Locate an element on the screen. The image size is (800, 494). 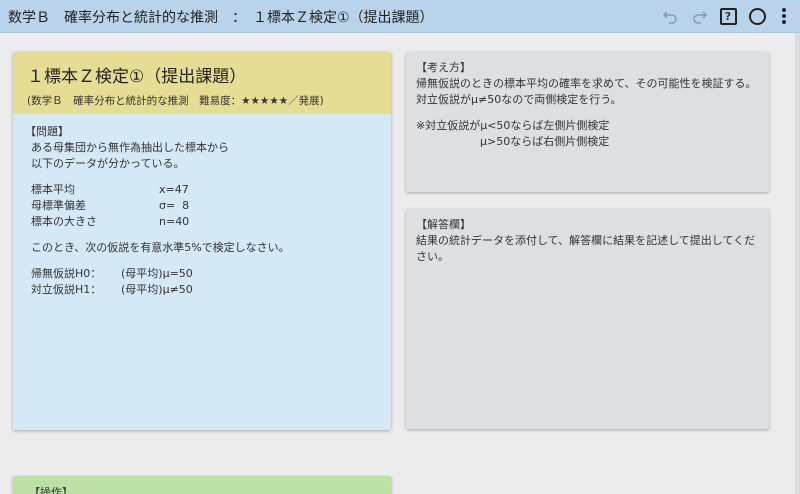
stat-value: x=47 is located at coordinates (174, 189).